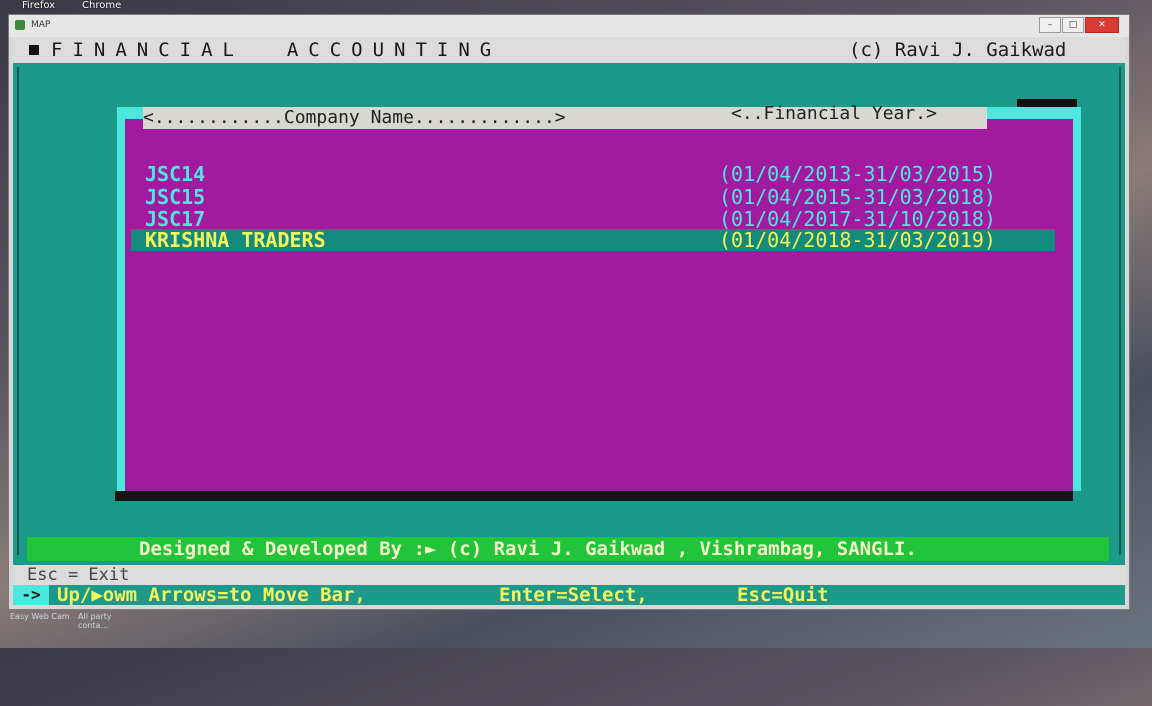 This screenshot has height=706, width=1152. Describe the element at coordinates (569, 26) in the screenshot. I see `window-titlebar: MAP – □ ✕` at that location.